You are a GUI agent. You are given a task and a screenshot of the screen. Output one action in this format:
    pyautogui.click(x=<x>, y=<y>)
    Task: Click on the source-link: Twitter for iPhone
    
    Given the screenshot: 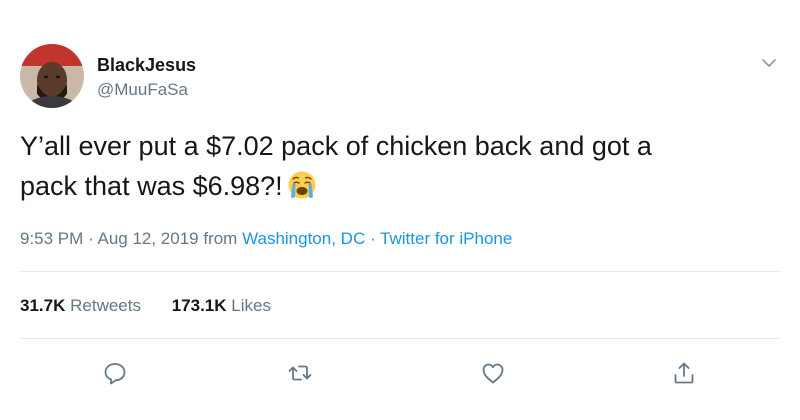 What is the action you would take?
    pyautogui.click(x=446, y=238)
    